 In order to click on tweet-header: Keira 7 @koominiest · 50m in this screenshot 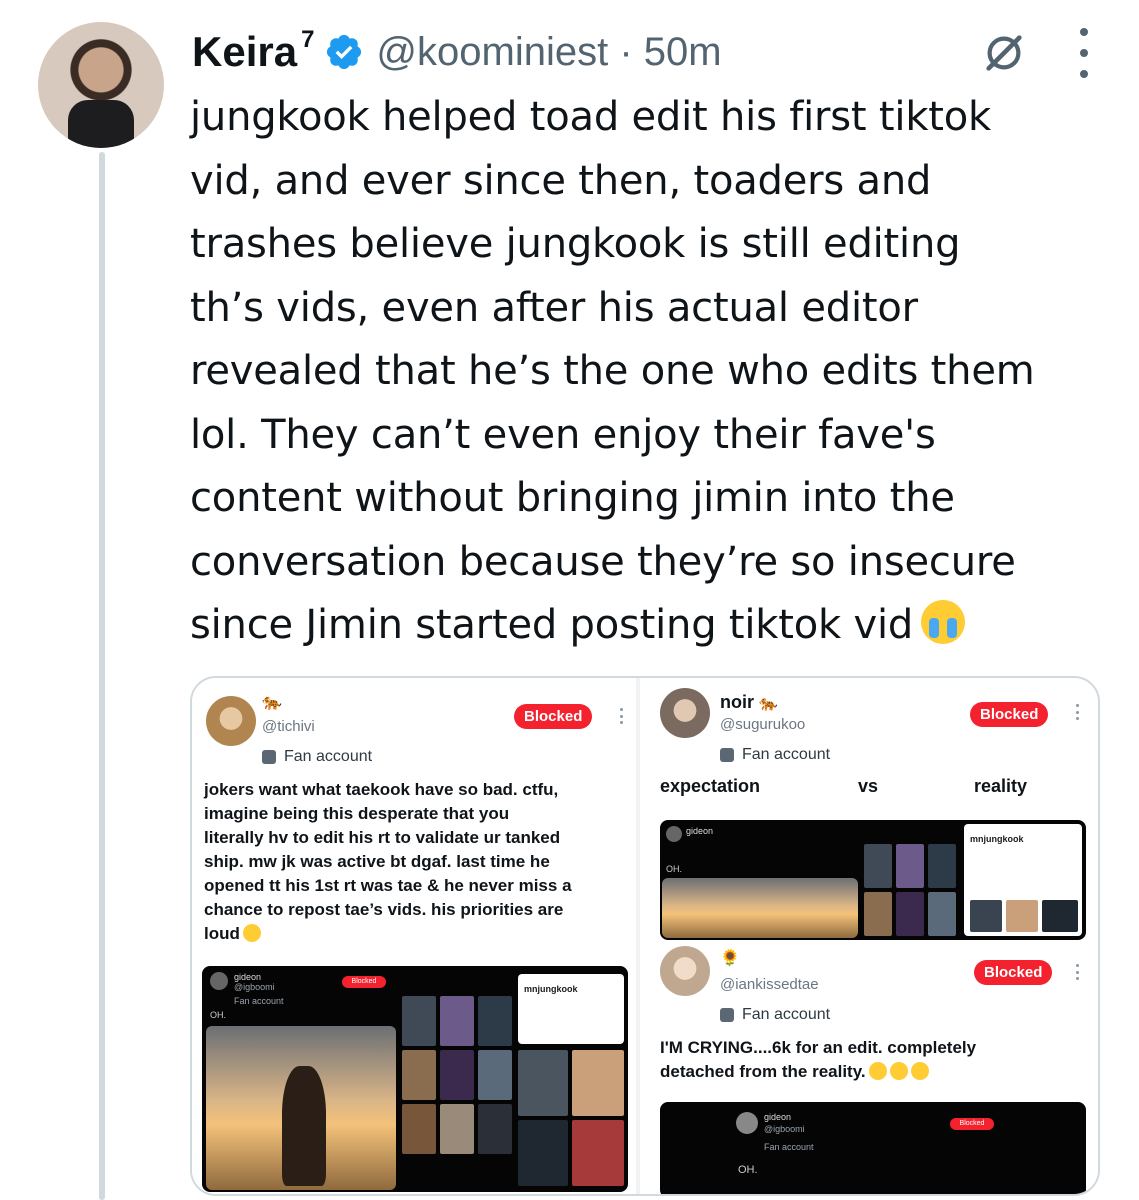, I will do `click(655, 52)`.